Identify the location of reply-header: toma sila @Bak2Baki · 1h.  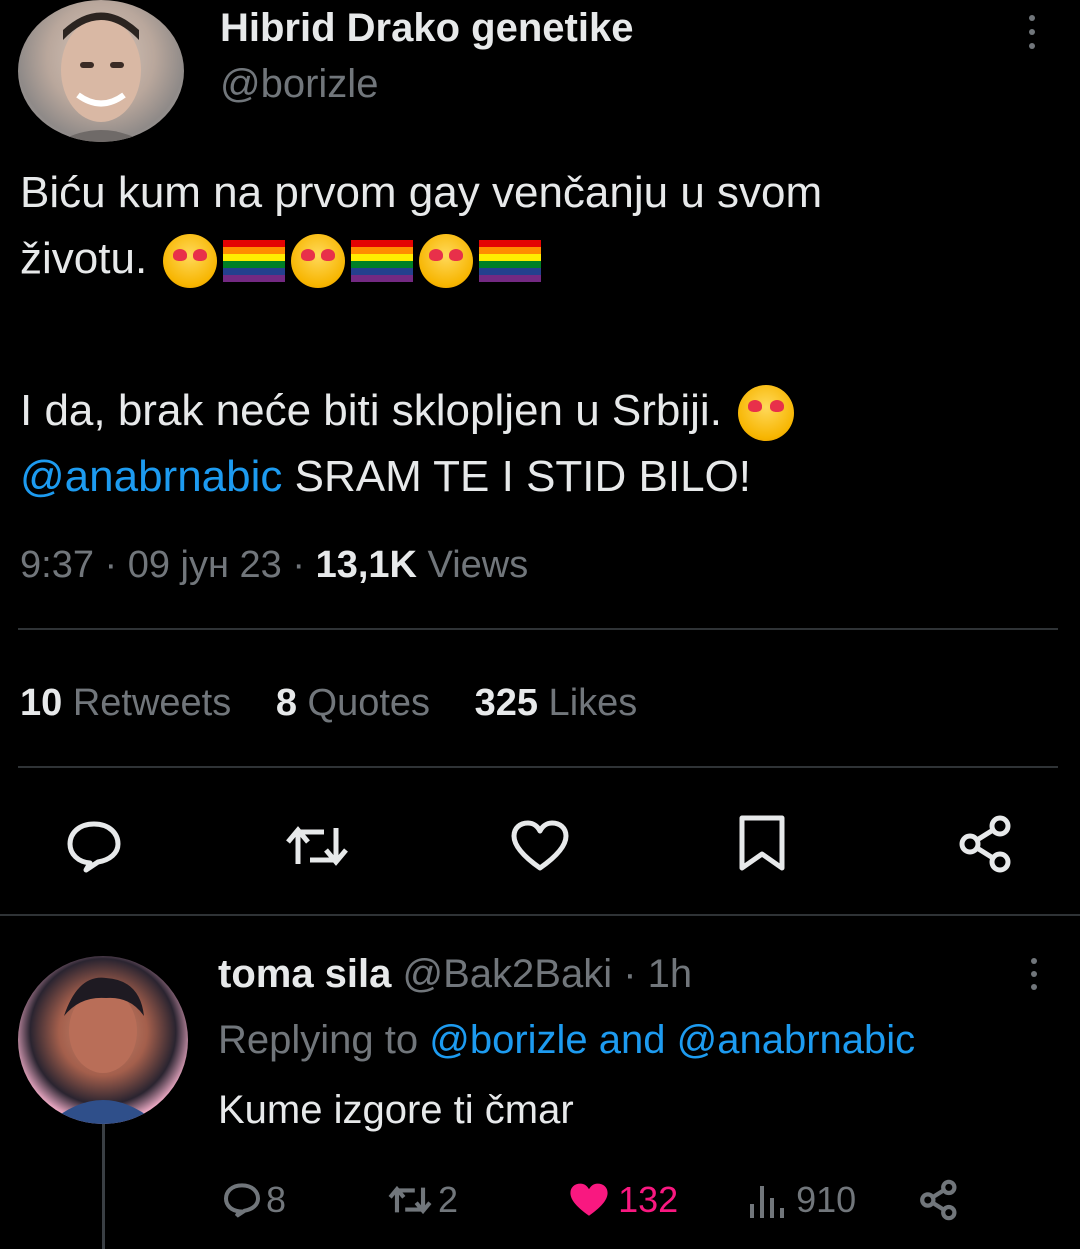
(455, 974).